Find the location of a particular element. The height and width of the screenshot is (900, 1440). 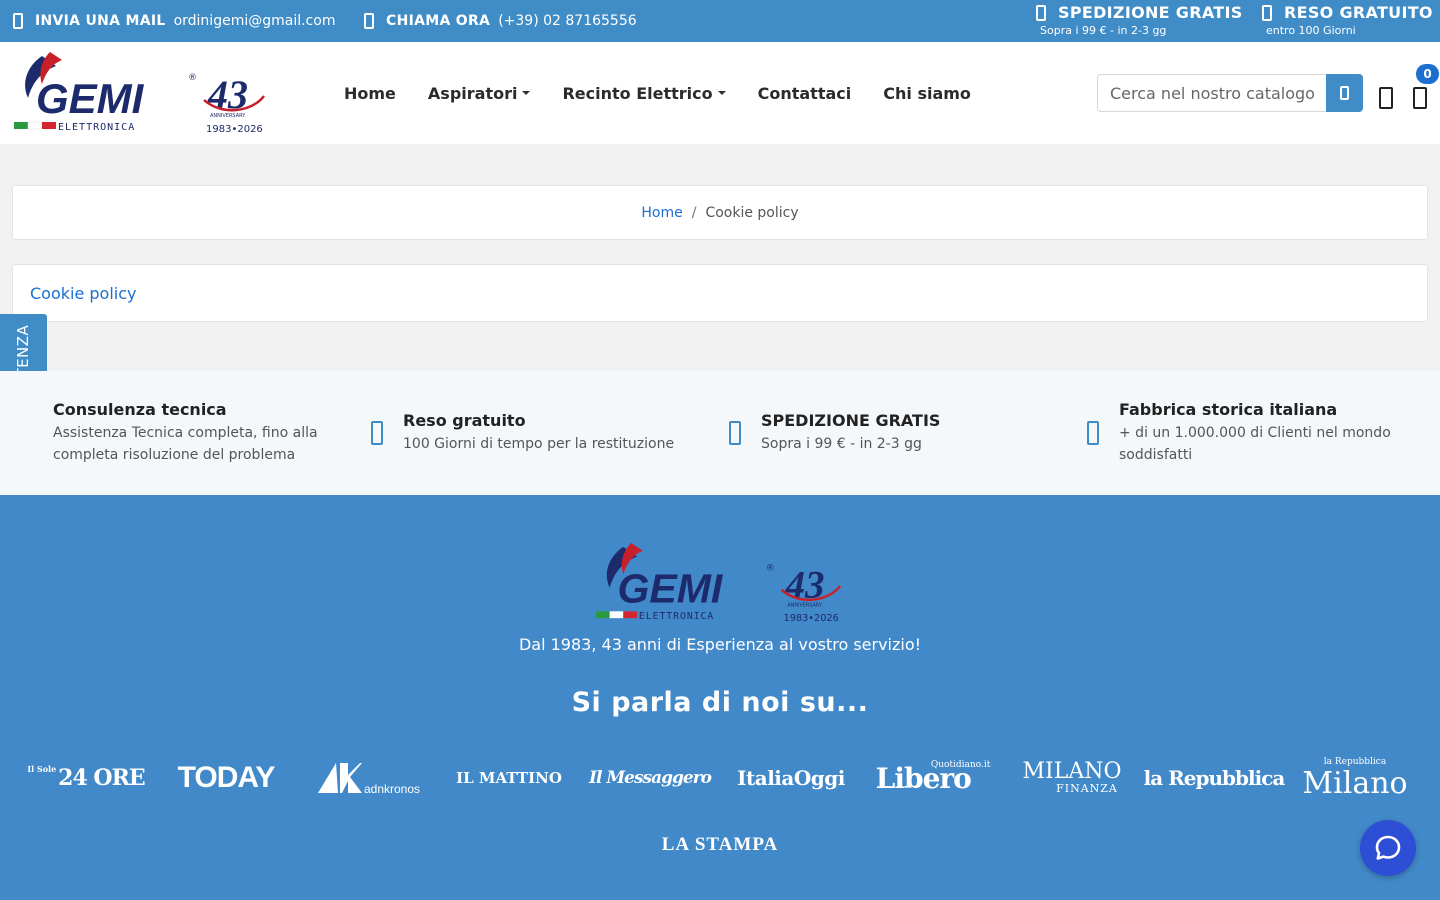

logo-years: 1983•2026 is located at coordinates (234, 129).